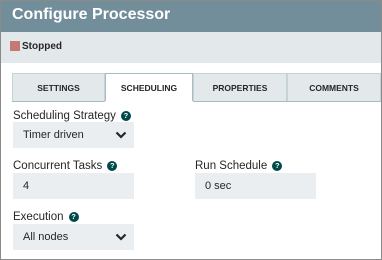 This screenshot has width=382, height=260. I want to click on tab-comments: COMMENTS, so click(334, 87).